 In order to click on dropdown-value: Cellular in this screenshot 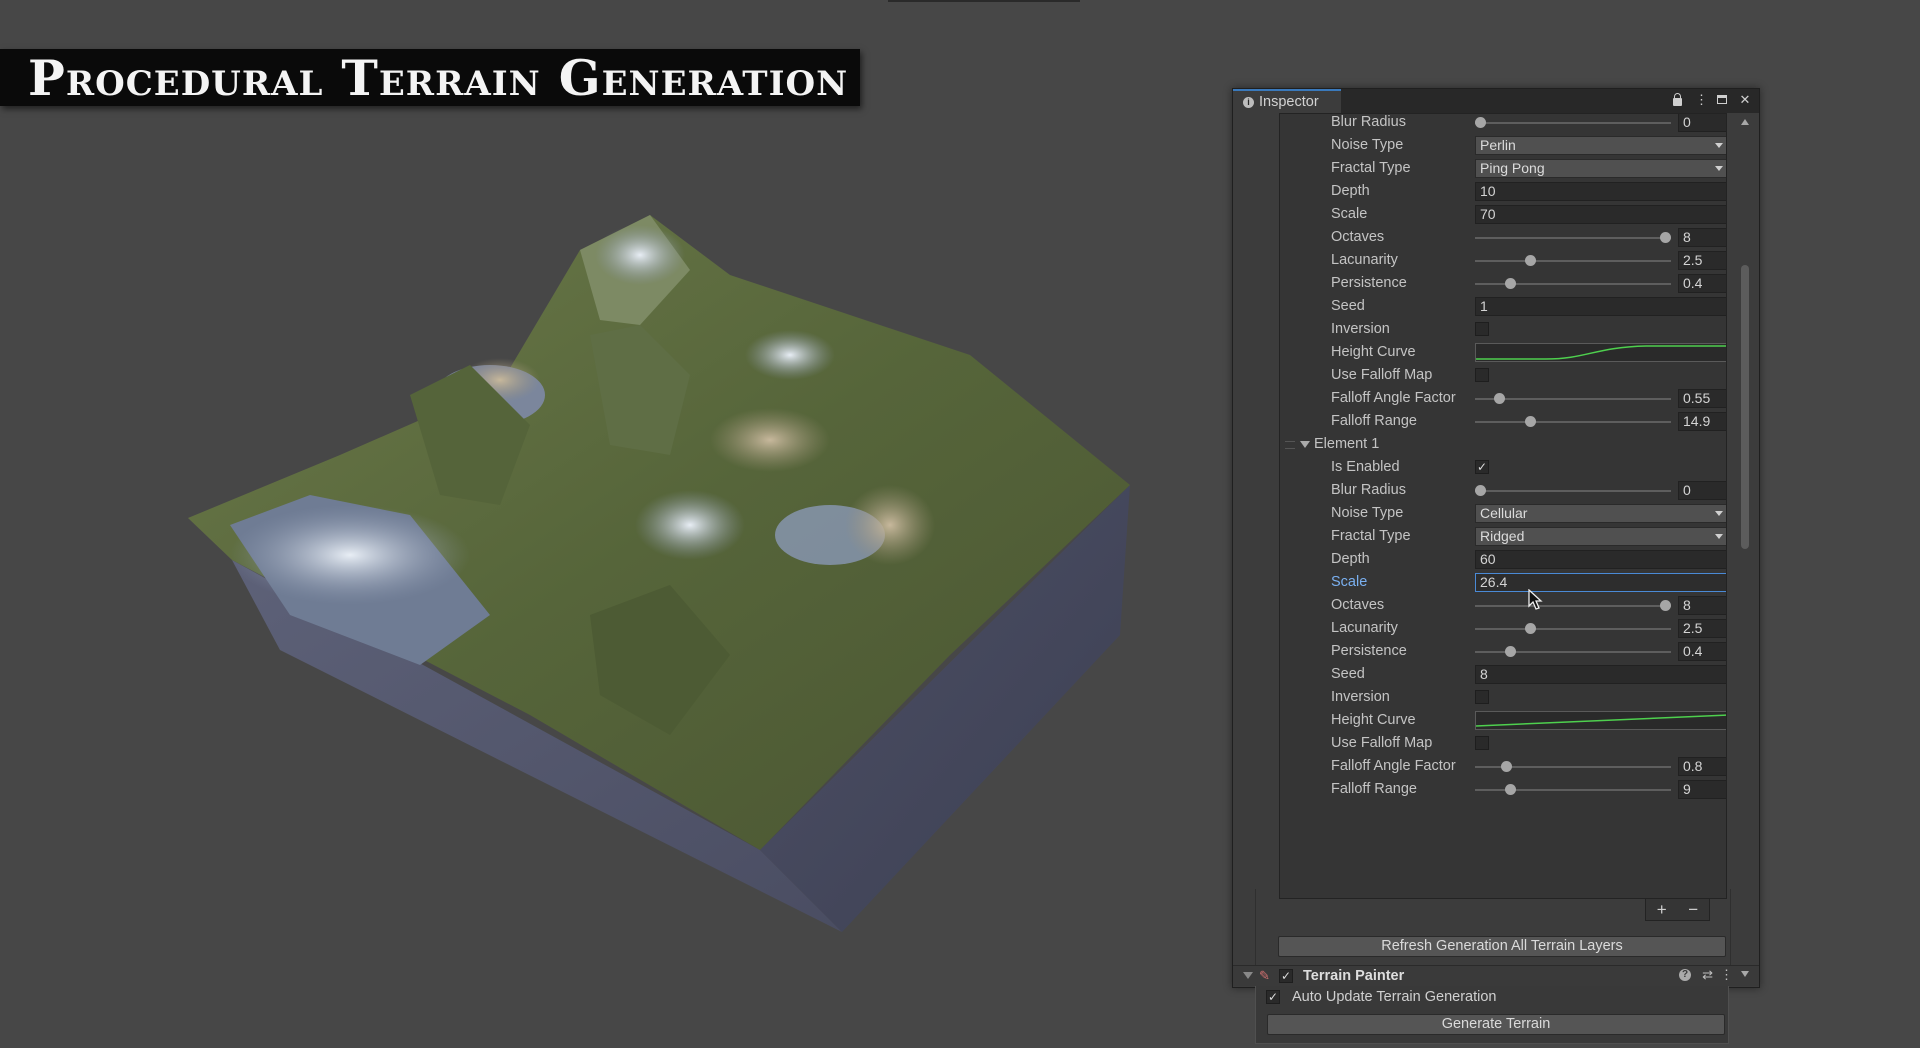, I will do `click(1504, 513)`.